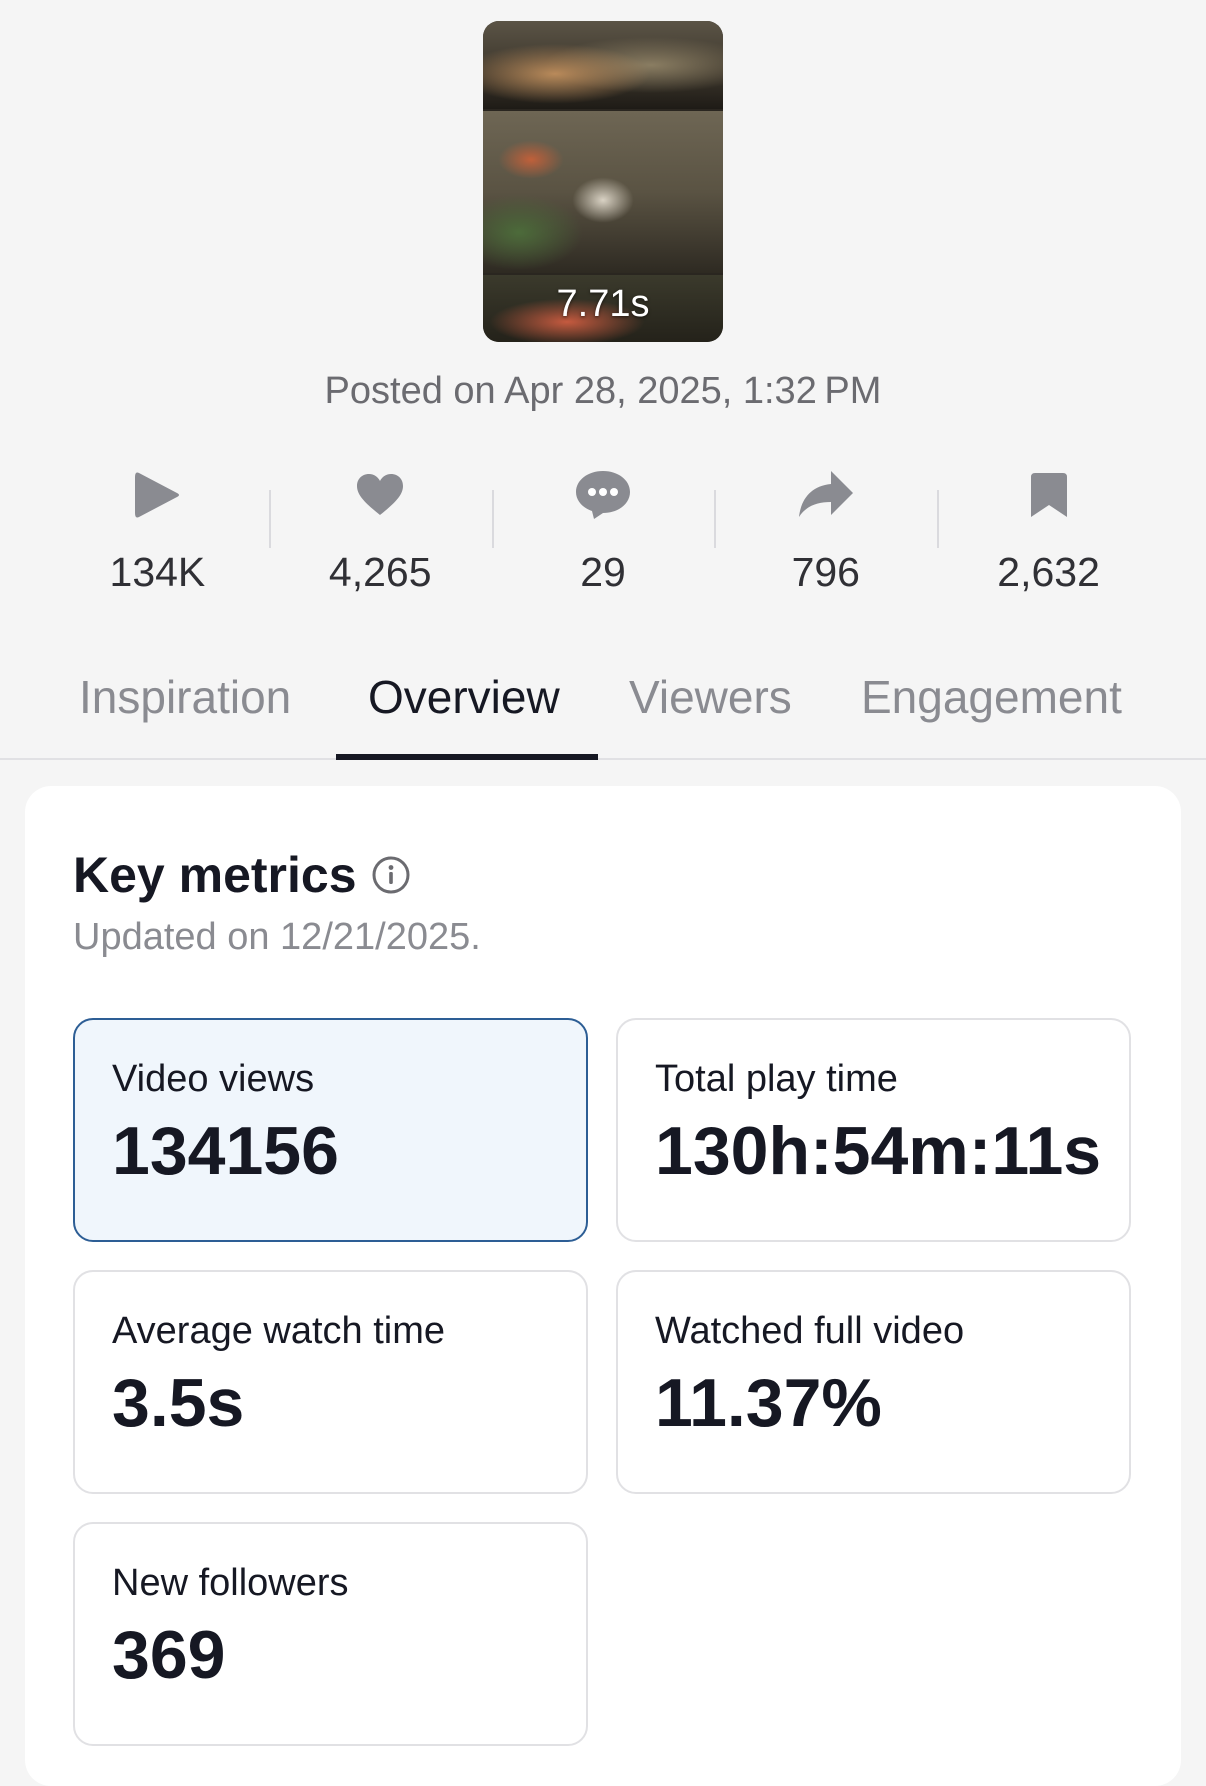 This screenshot has width=1206, height=1786. Describe the element at coordinates (213, 1079) in the screenshot. I see `metric-label: Video views` at that location.